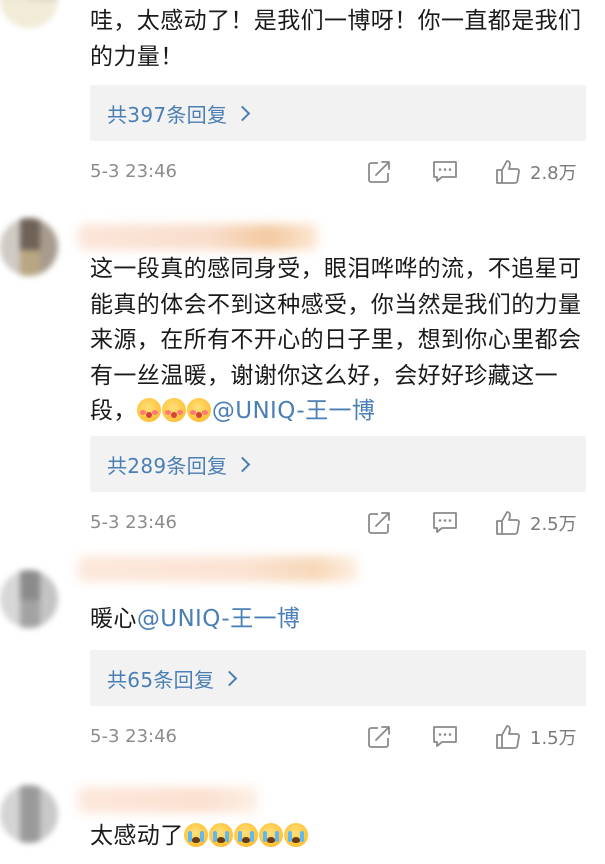 The width and height of the screenshot is (605, 864). What do you see at coordinates (340, 173) in the screenshot?
I see `comment-meta: 5-3 23:46 2.8万` at bounding box center [340, 173].